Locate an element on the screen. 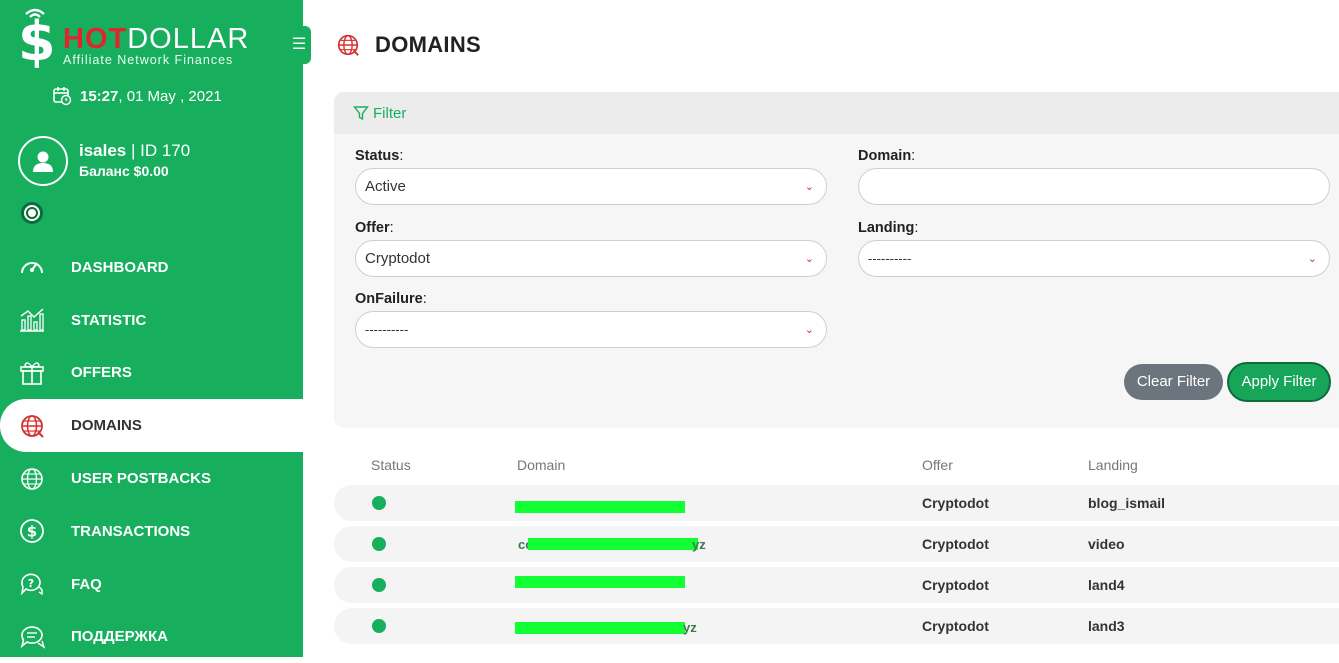 The width and height of the screenshot is (1339, 663). domain-field: Domain: is located at coordinates (1094, 176).